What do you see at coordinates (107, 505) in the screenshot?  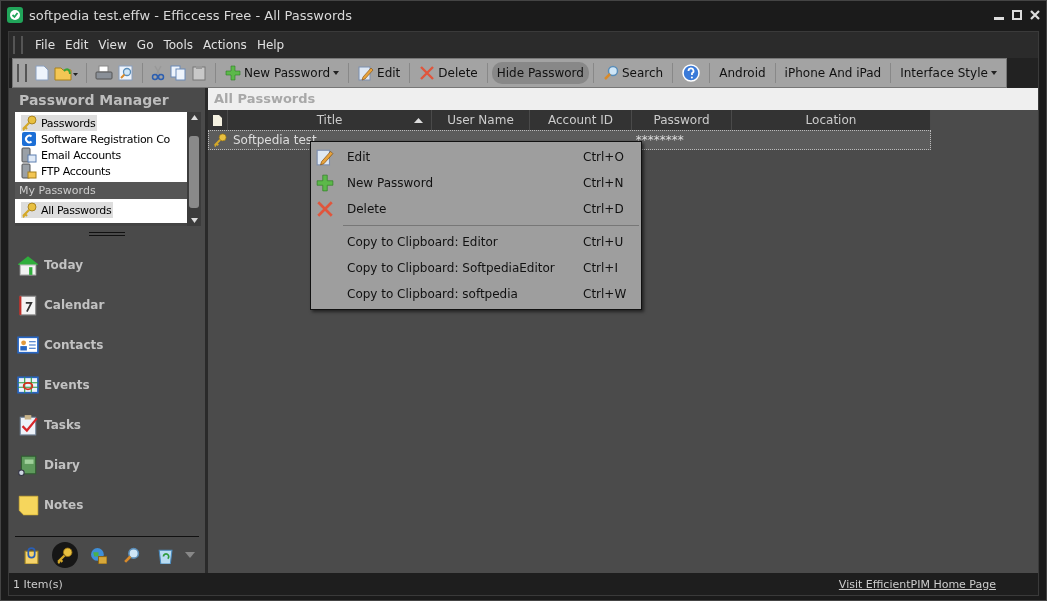 I see `nav-item: Notes` at bounding box center [107, 505].